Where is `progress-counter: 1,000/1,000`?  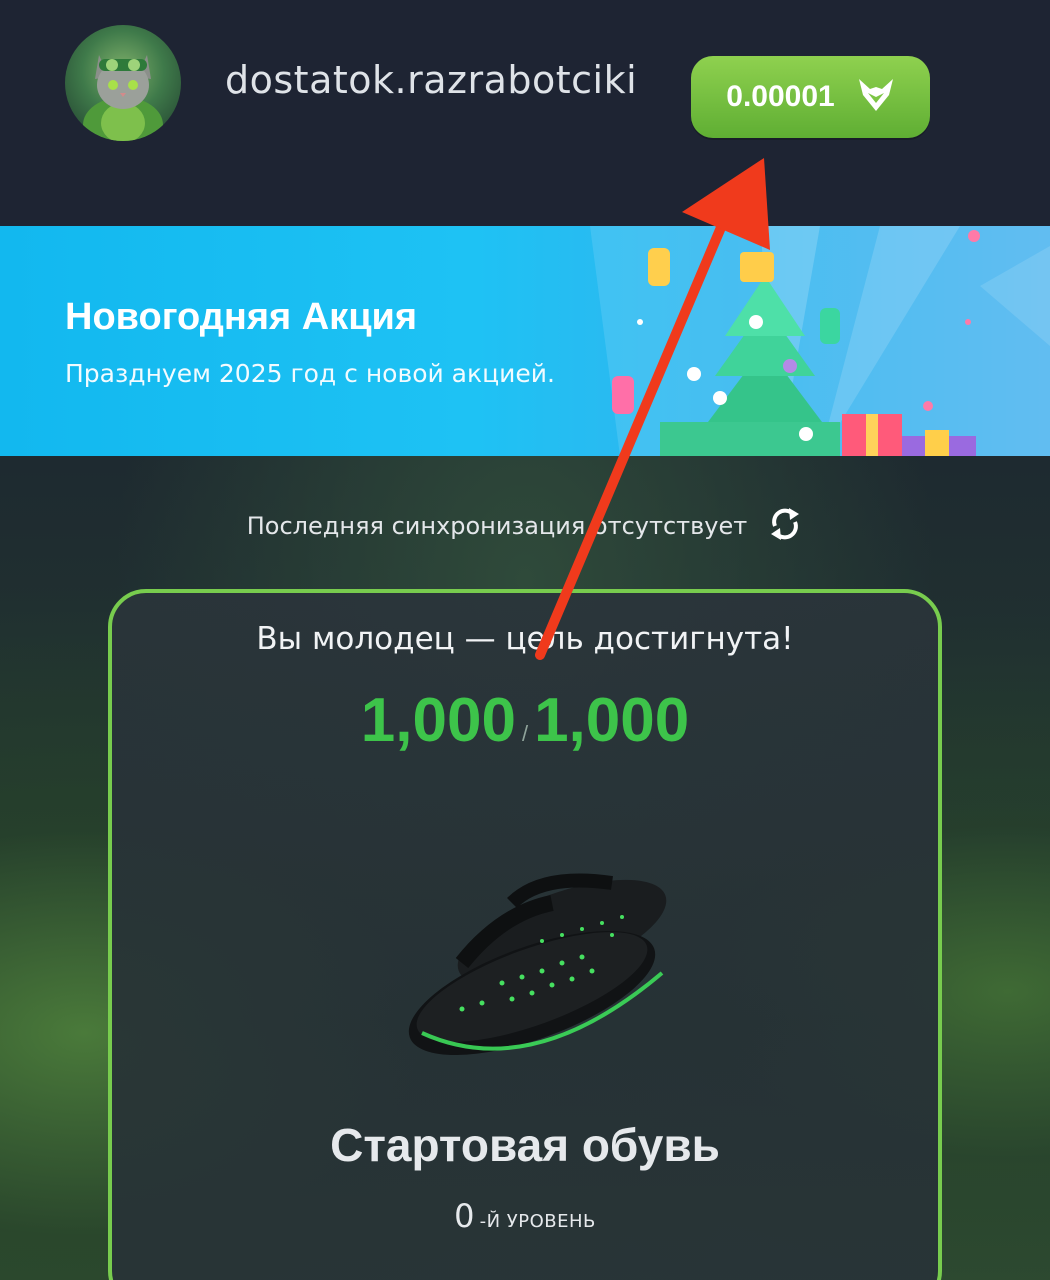 progress-counter: 1,000/1,000 is located at coordinates (525, 720).